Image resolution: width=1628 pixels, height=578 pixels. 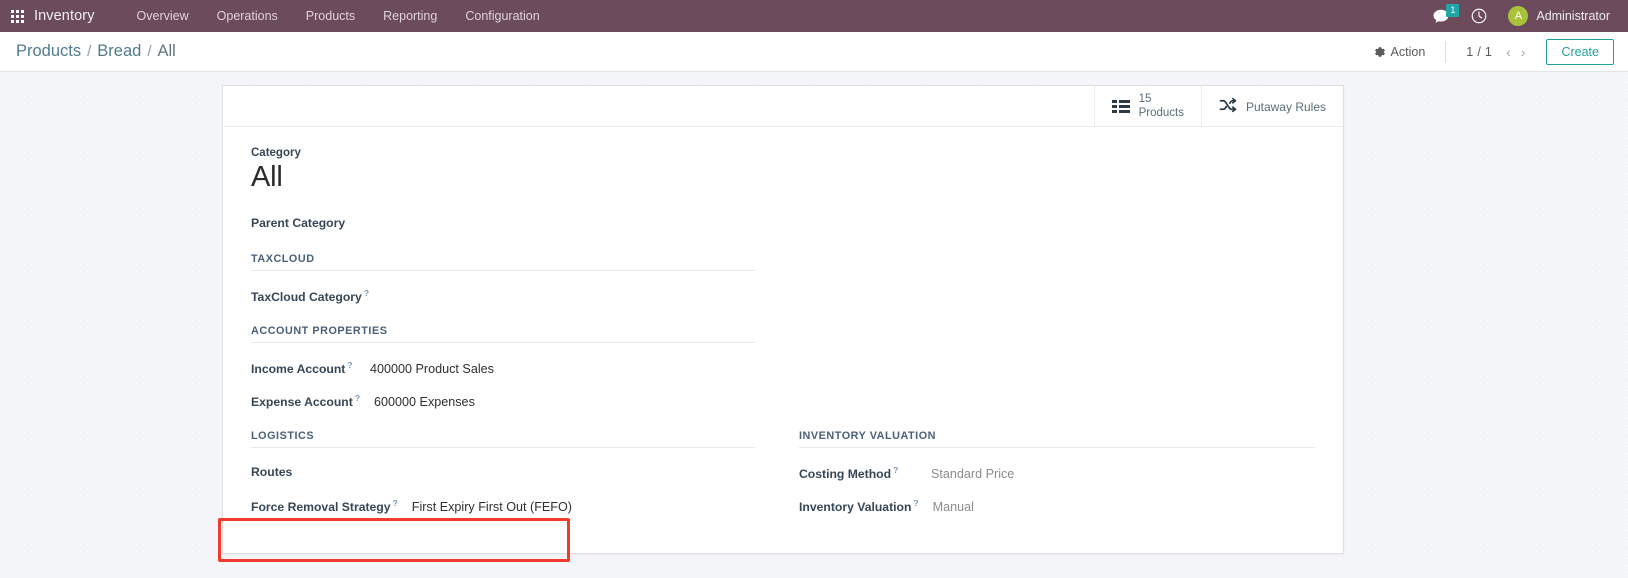 I want to click on inventory-valuation-label-text: Inventory Valuation, so click(x=855, y=507).